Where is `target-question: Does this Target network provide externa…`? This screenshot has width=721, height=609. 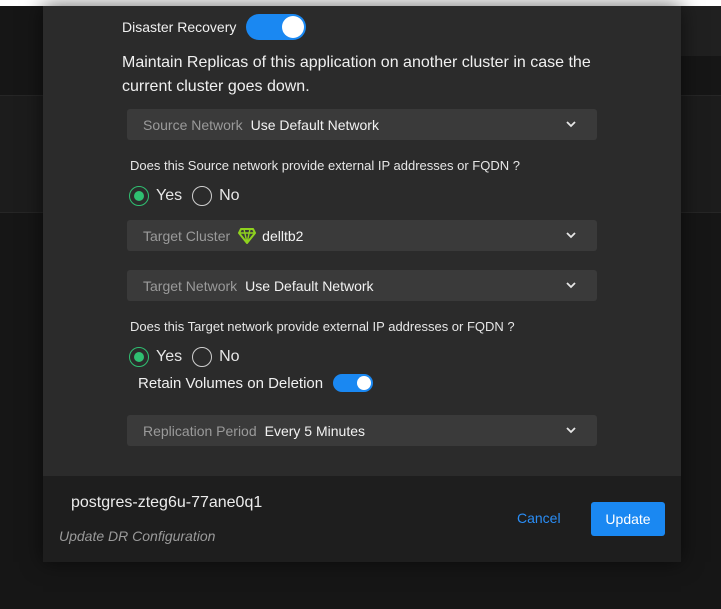 target-question: Does this Target network provide externa… is located at coordinates (322, 326).